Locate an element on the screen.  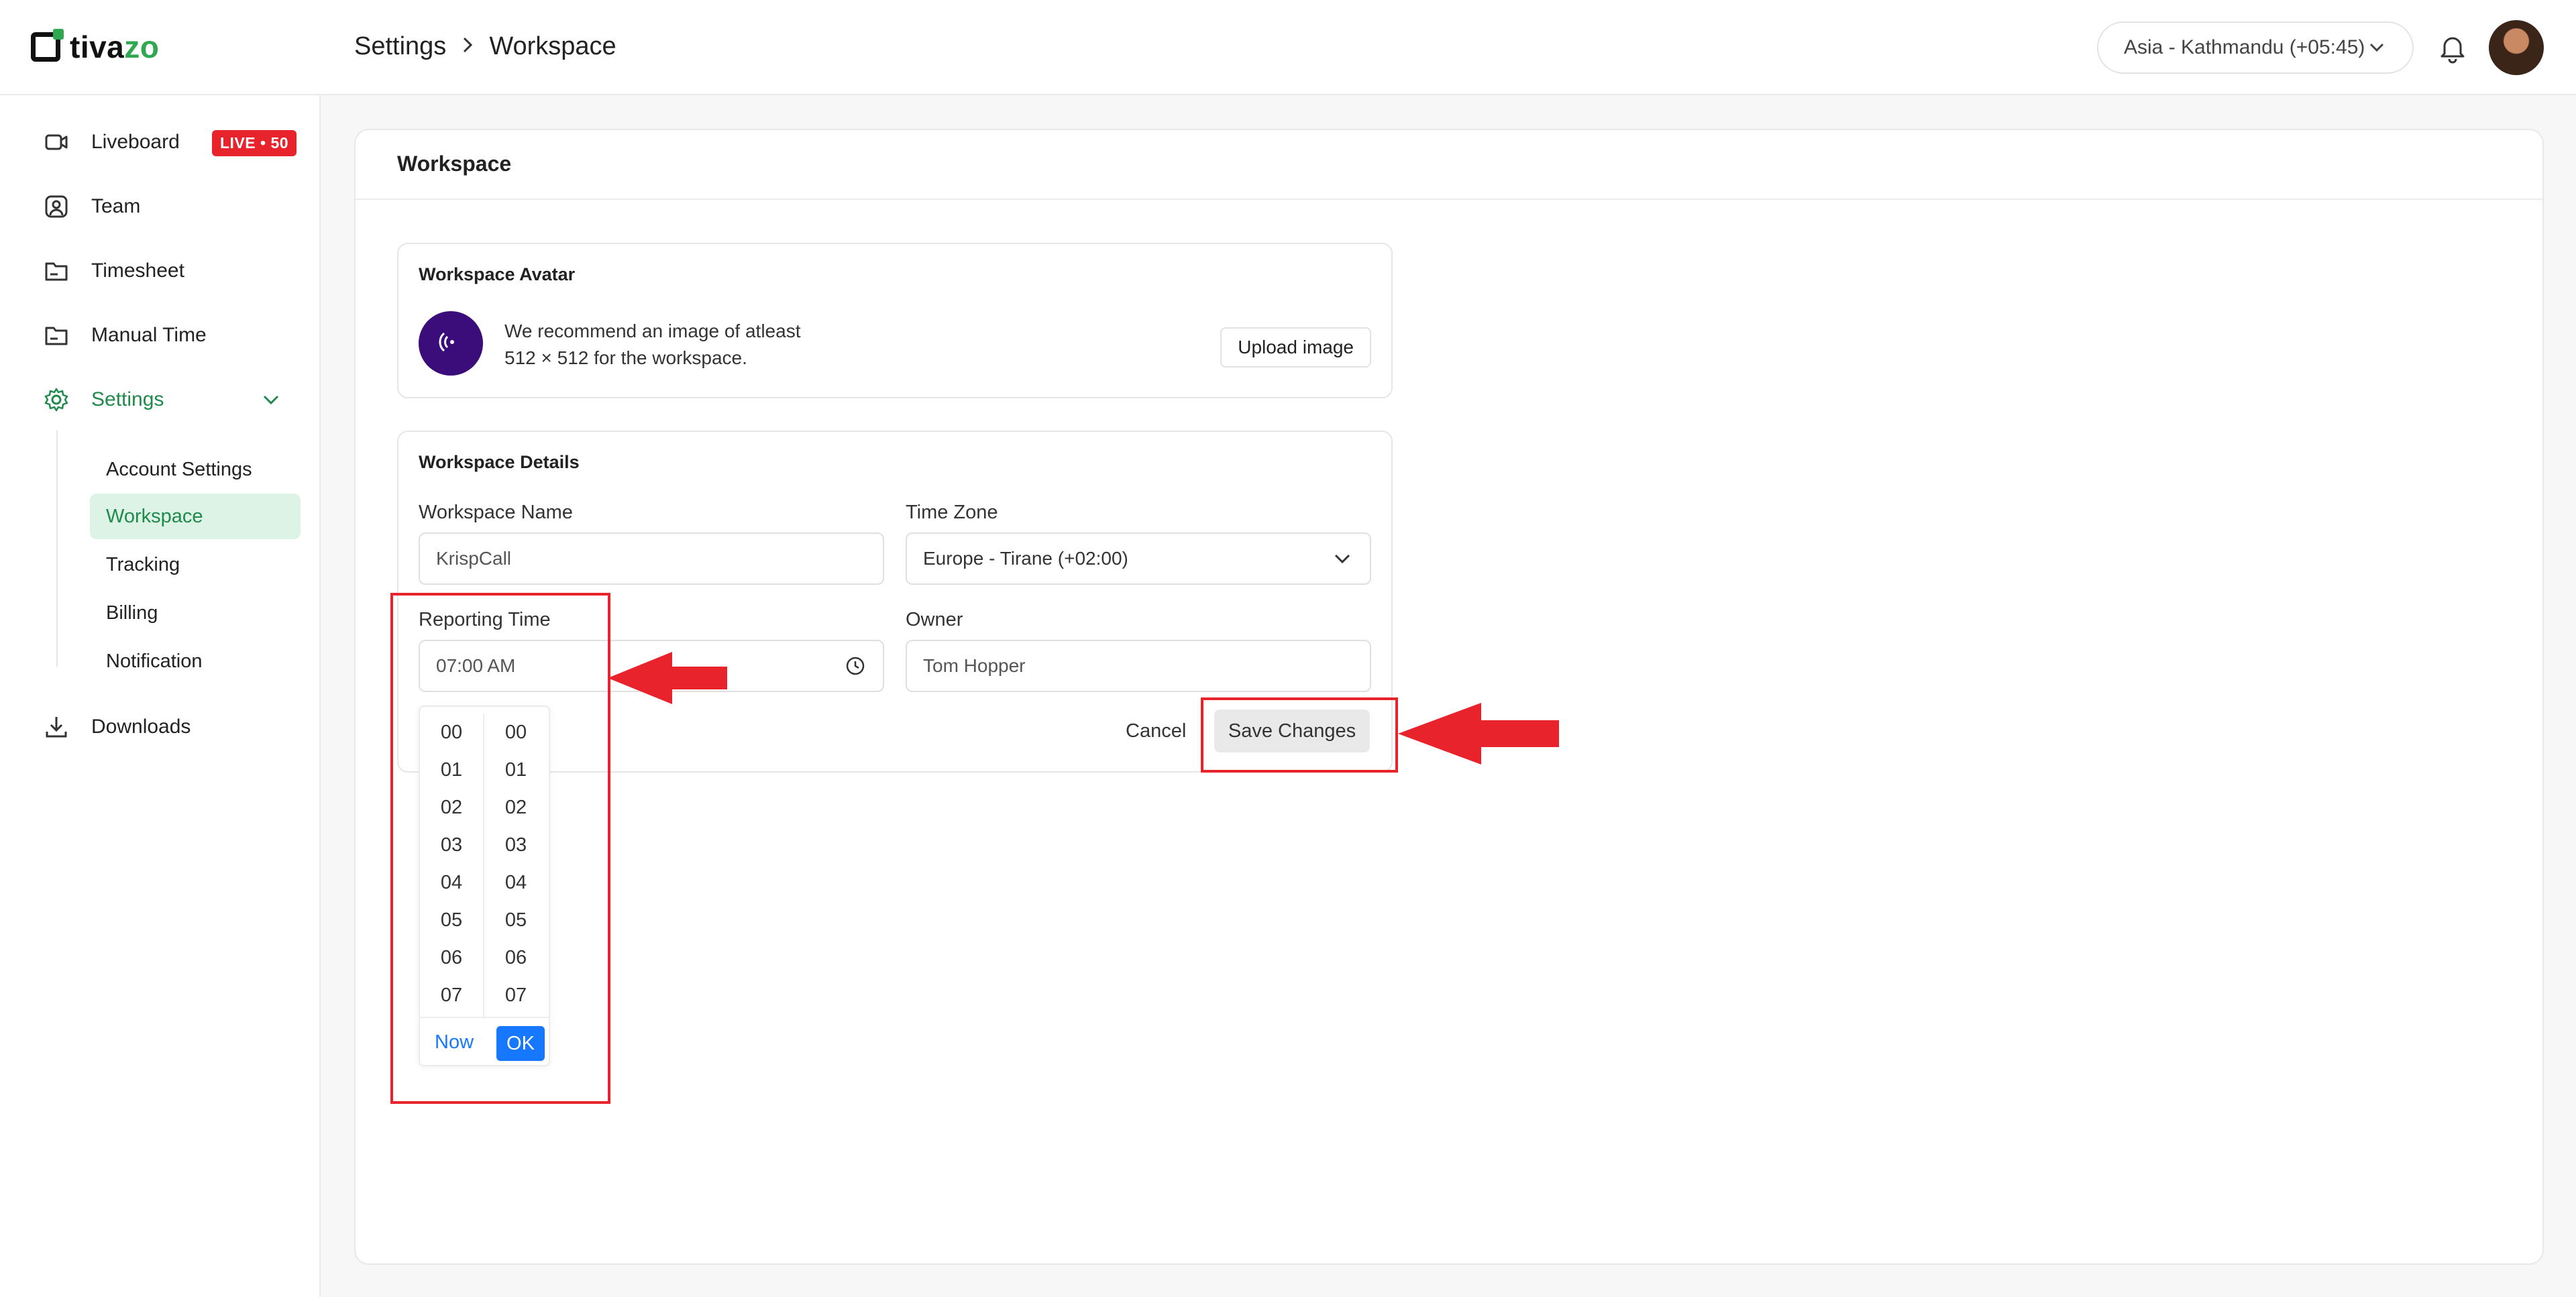
owner-input: Tom Hopper is located at coordinates (1138, 666).